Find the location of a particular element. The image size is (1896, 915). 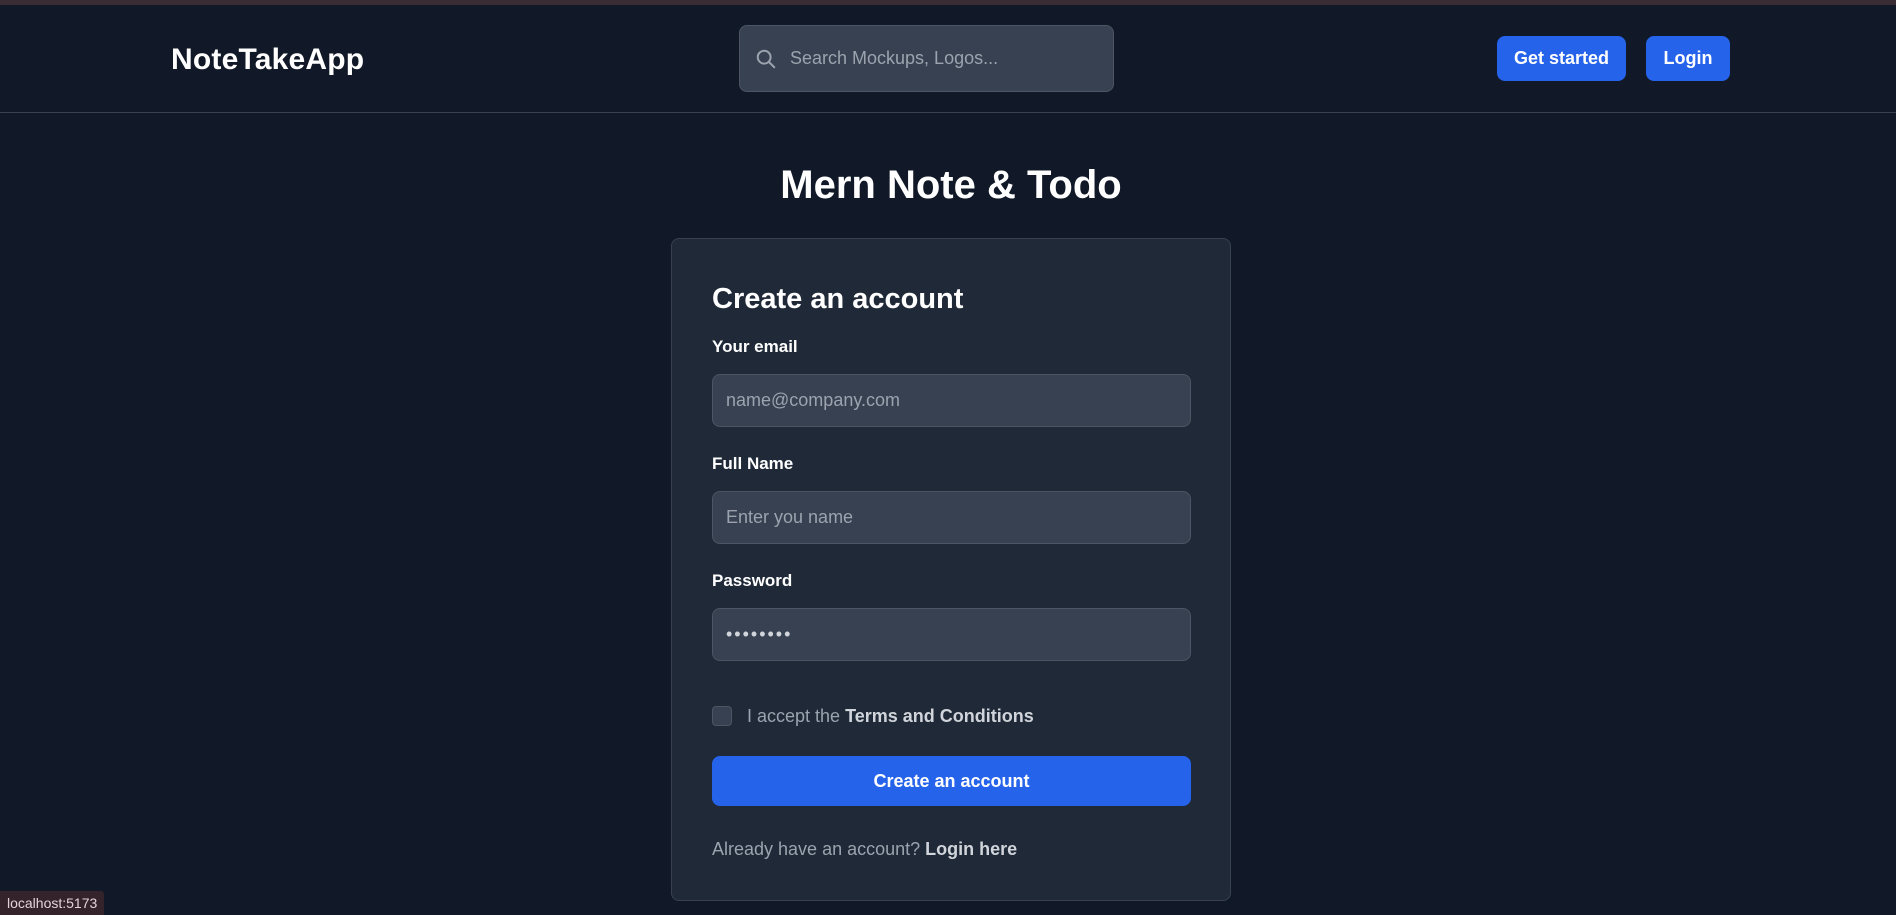

search-icon is located at coordinates (766, 59).